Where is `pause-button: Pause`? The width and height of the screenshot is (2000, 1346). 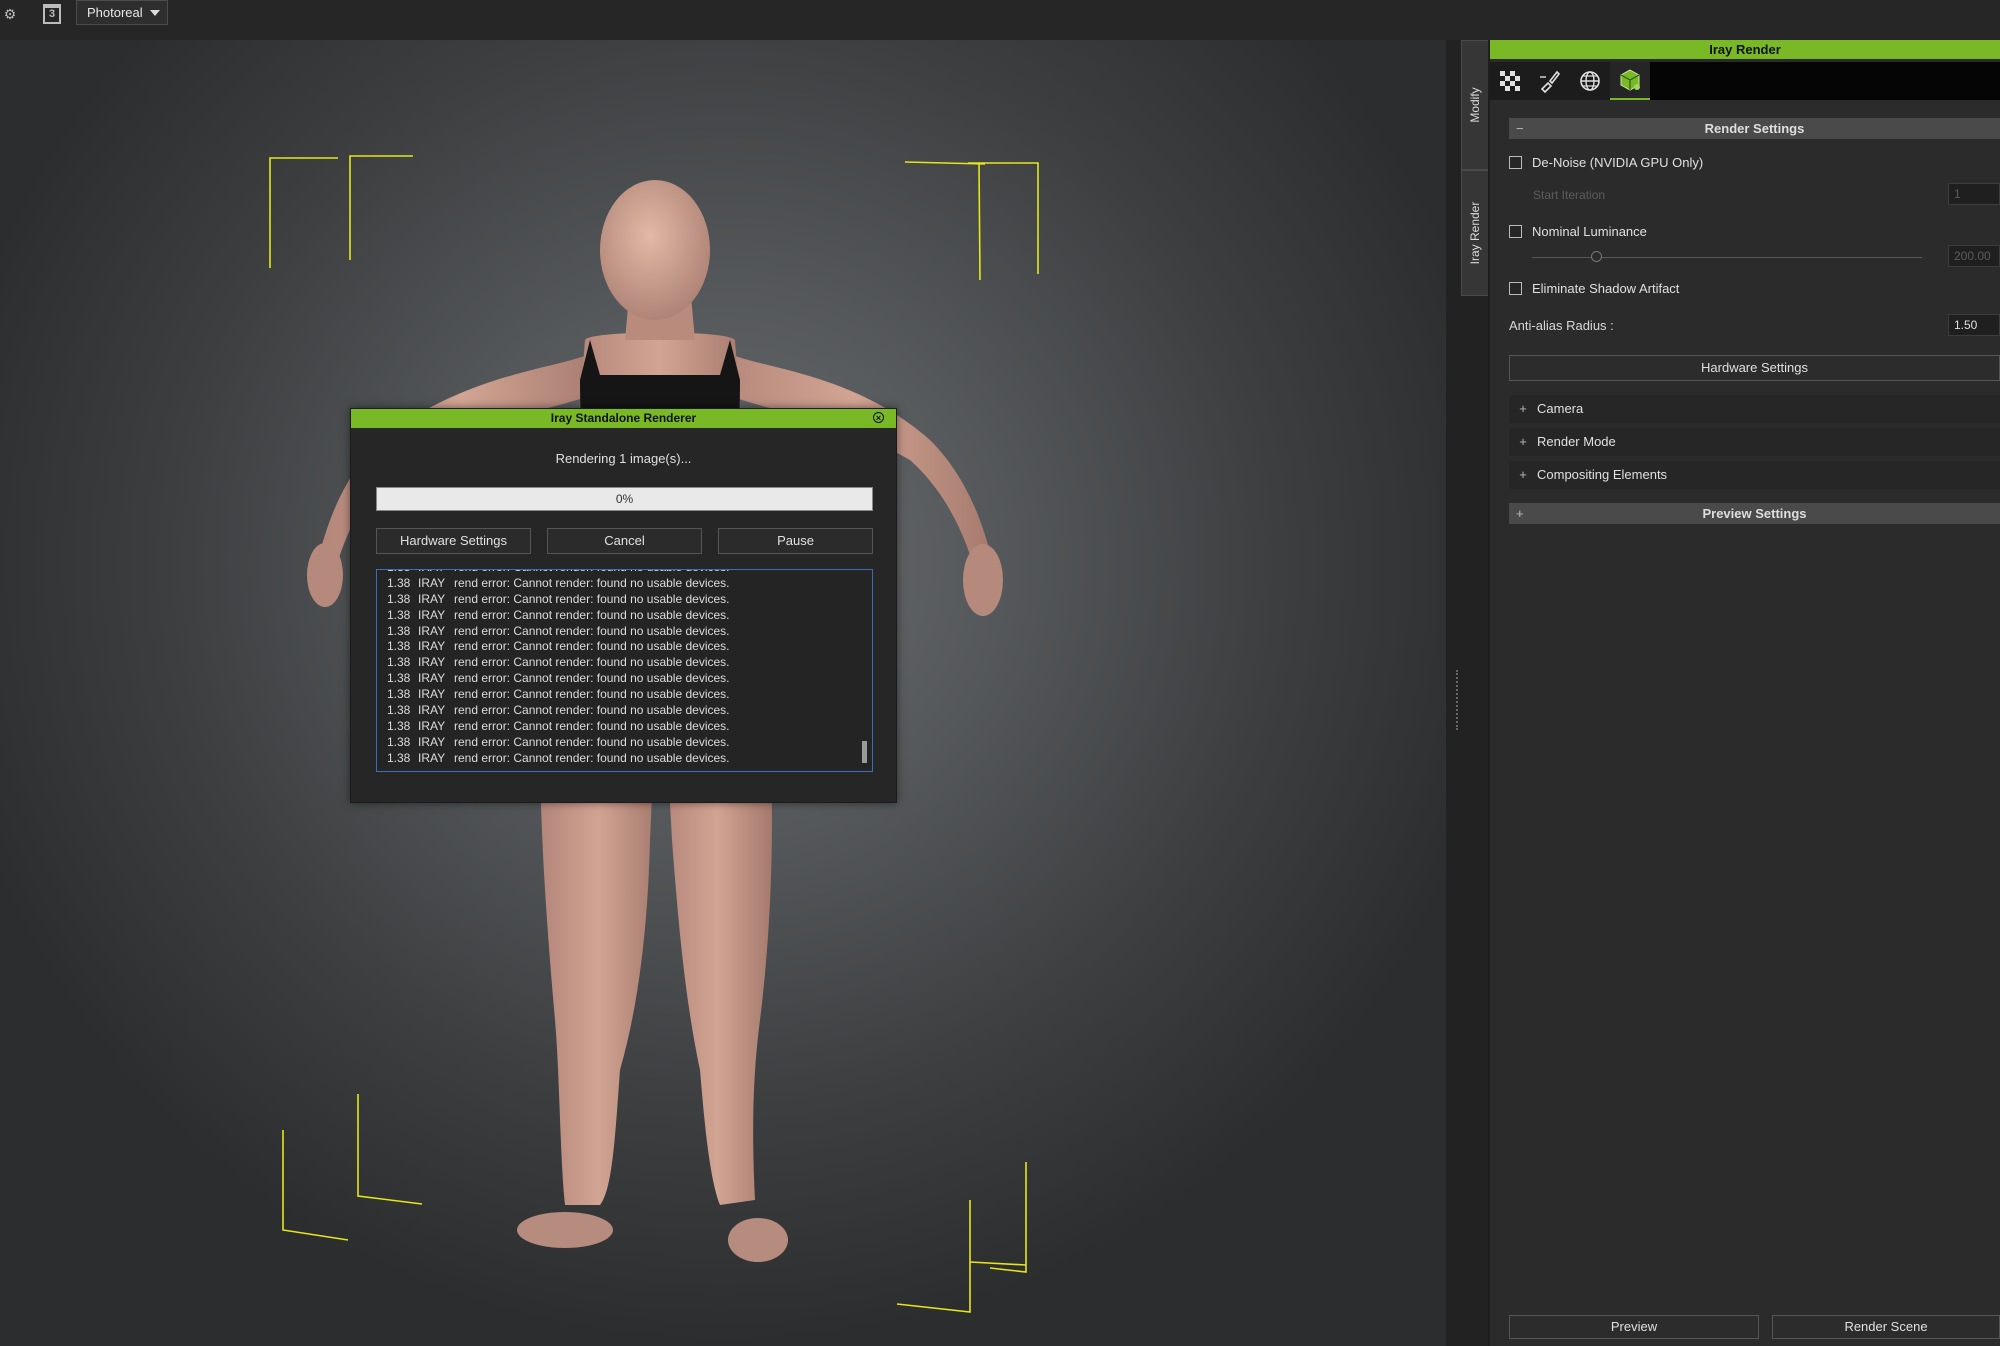
pause-button: Pause is located at coordinates (795, 541).